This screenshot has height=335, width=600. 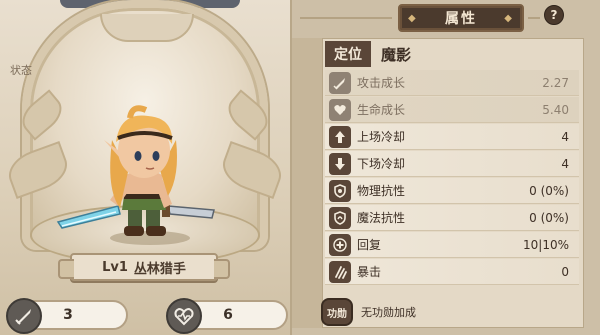 I want to click on attribute-name: 攻击成长, so click(x=381, y=83).